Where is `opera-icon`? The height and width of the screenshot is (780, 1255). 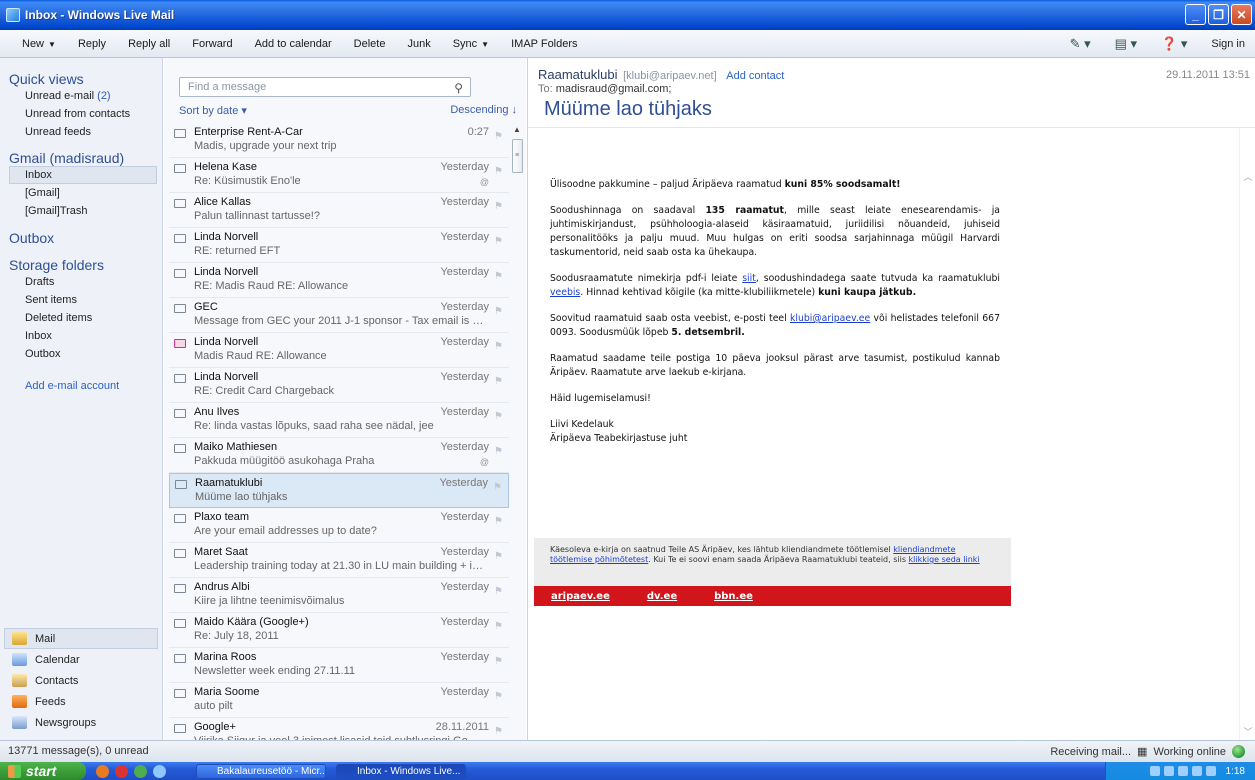
opera-icon is located at coordinates (121, 771).